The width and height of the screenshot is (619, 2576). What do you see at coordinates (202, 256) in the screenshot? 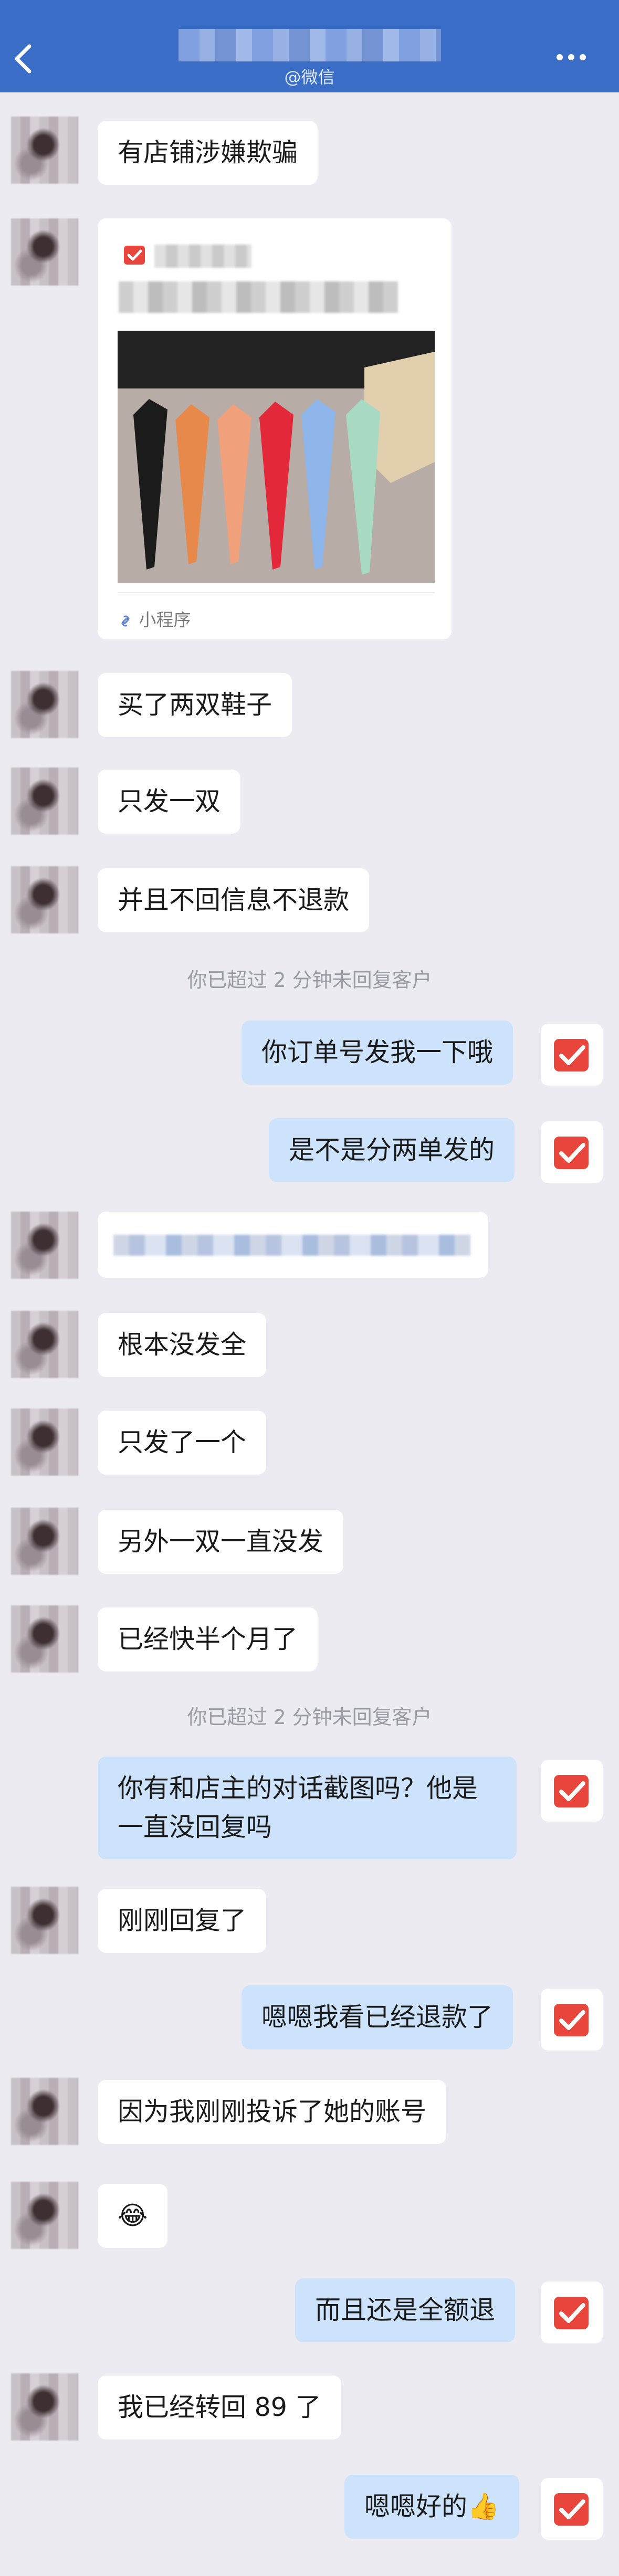
I see `card-title-blurred` at bounding box center [202, 256].